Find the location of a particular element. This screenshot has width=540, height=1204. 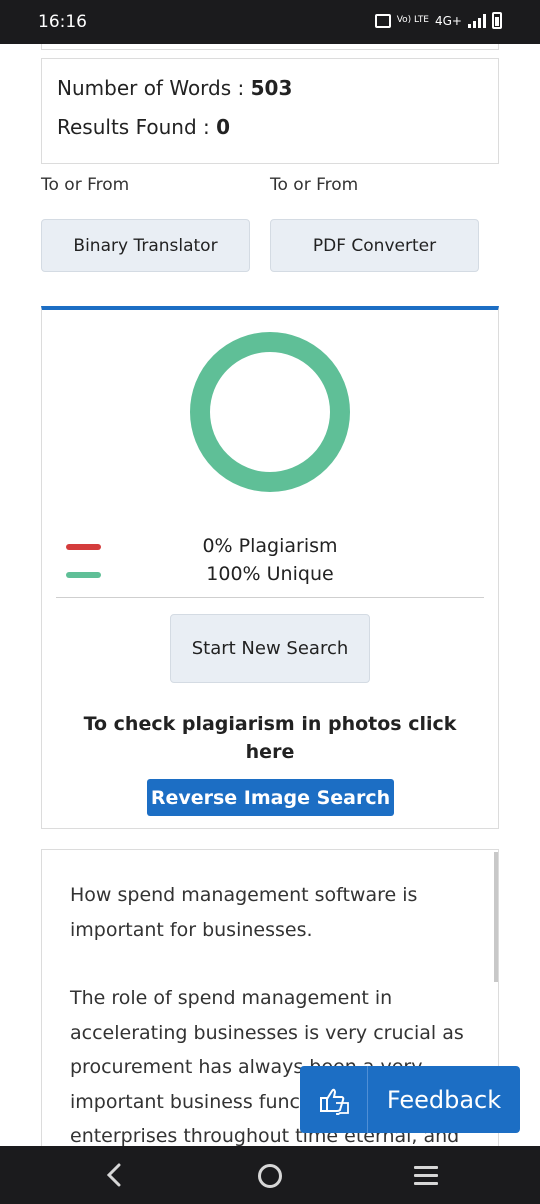

feedback-button: Feedback is located at coordinates (410, 1099).